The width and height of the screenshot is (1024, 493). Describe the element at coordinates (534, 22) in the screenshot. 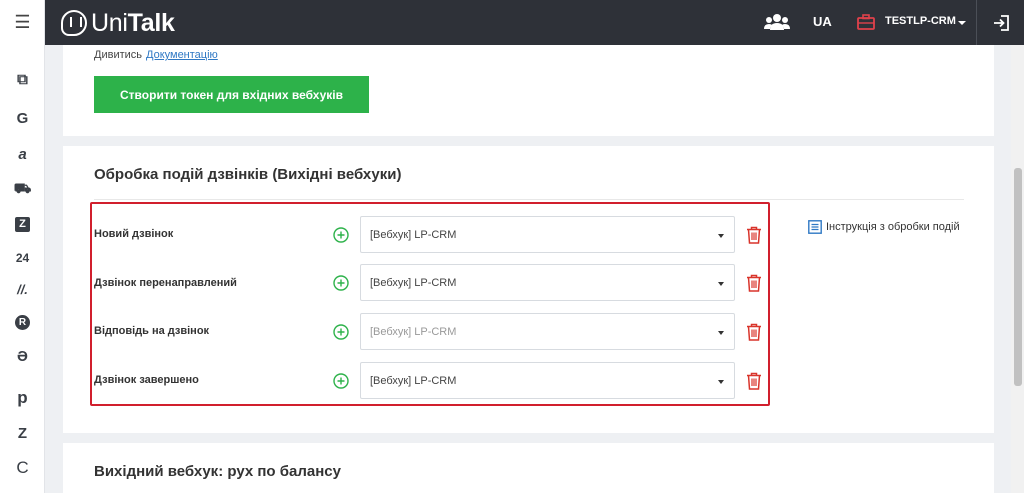

I see `top-bar: UniTalk UA TESTLP-CRM` at that location.